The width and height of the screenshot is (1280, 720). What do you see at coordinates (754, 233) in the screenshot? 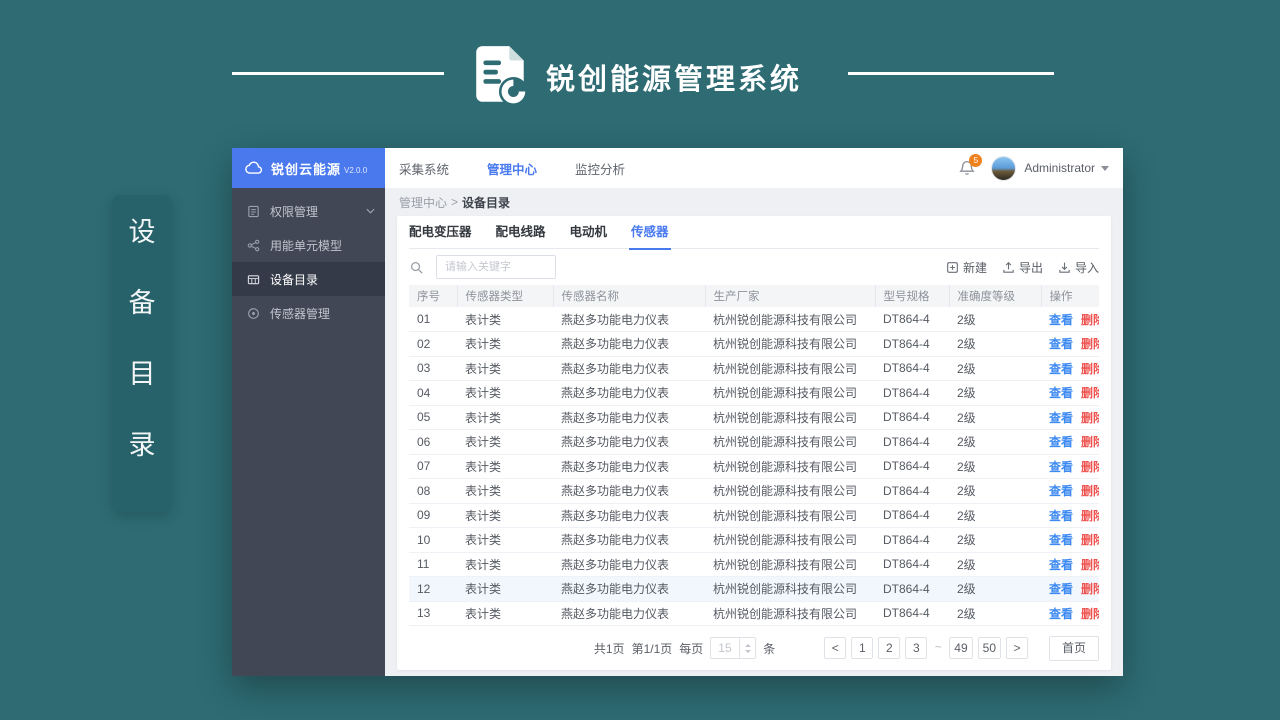
I see `tab-bar: 配电变压器 配电线路 电动机 传感器` at bounding box center [754, 233].